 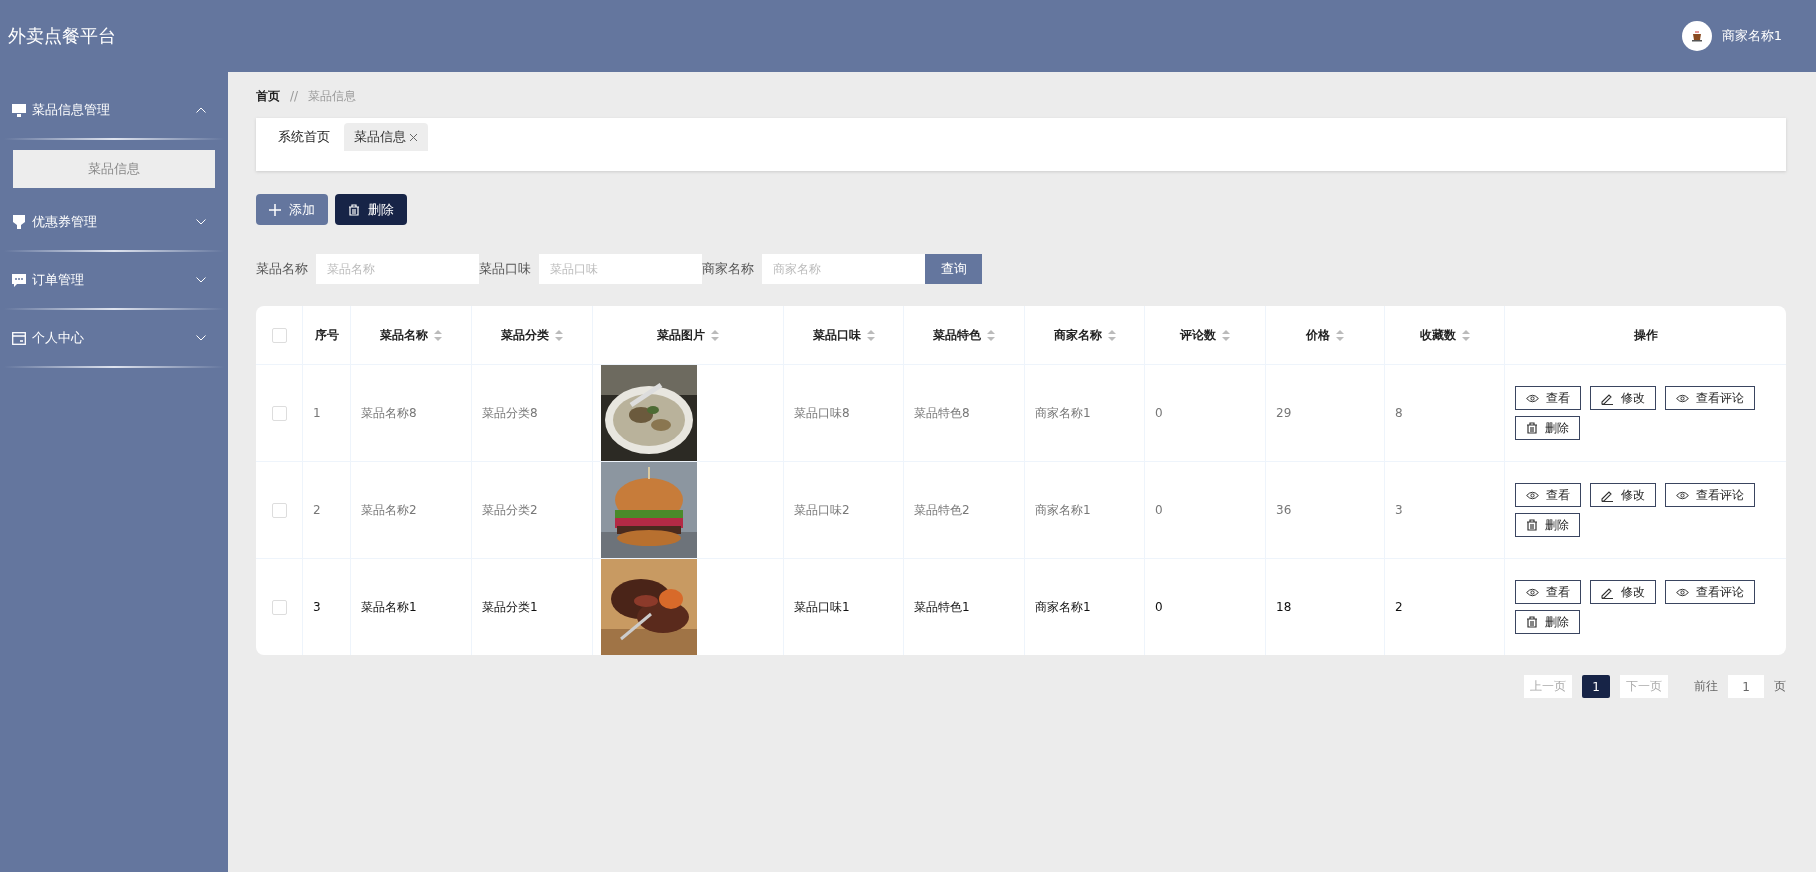 I want to click on field-label: 菜品名称, so click(x=282, y=269).